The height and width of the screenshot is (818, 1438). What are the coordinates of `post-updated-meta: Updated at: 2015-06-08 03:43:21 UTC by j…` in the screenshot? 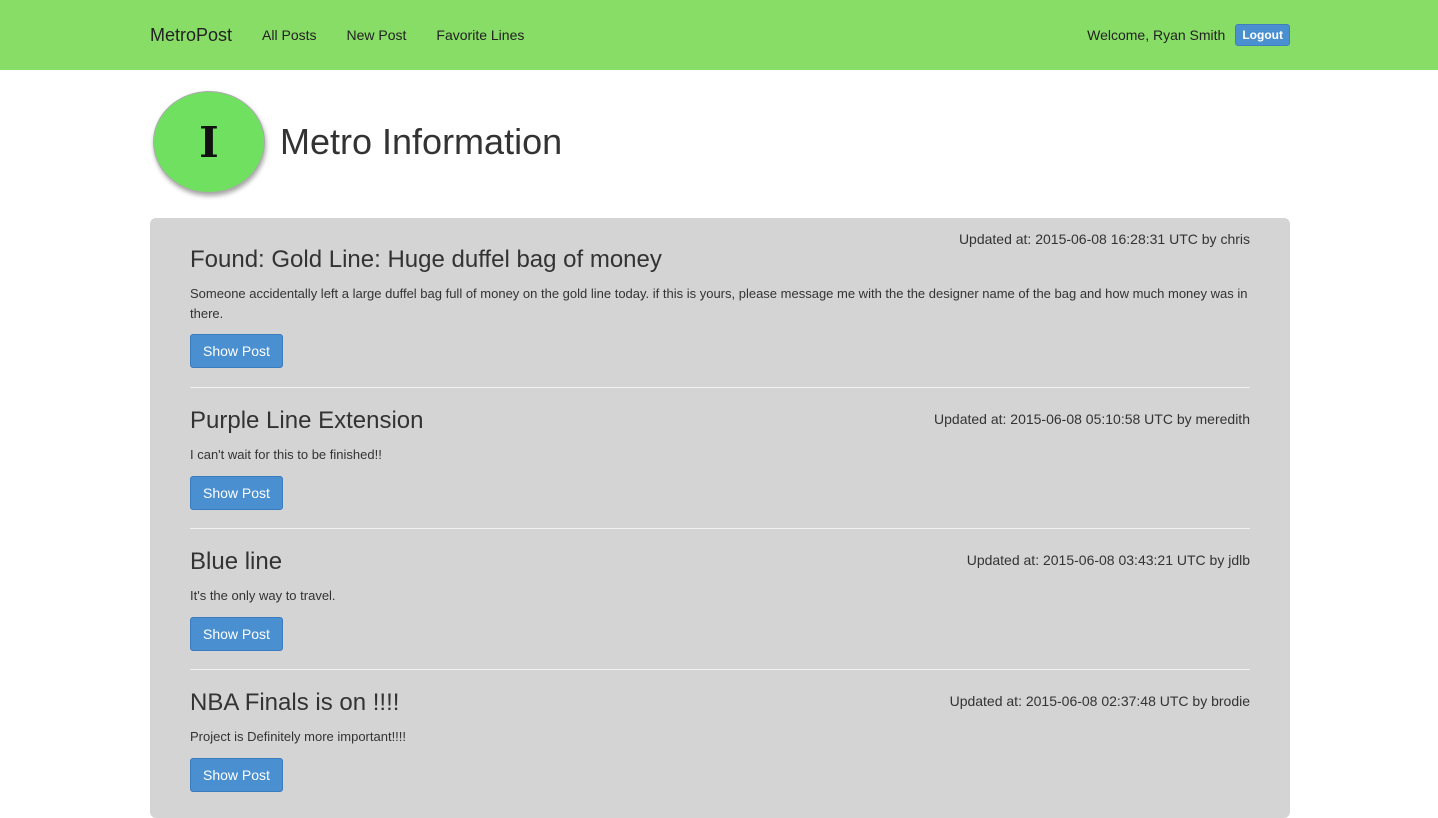 It's located at (1108, 560).